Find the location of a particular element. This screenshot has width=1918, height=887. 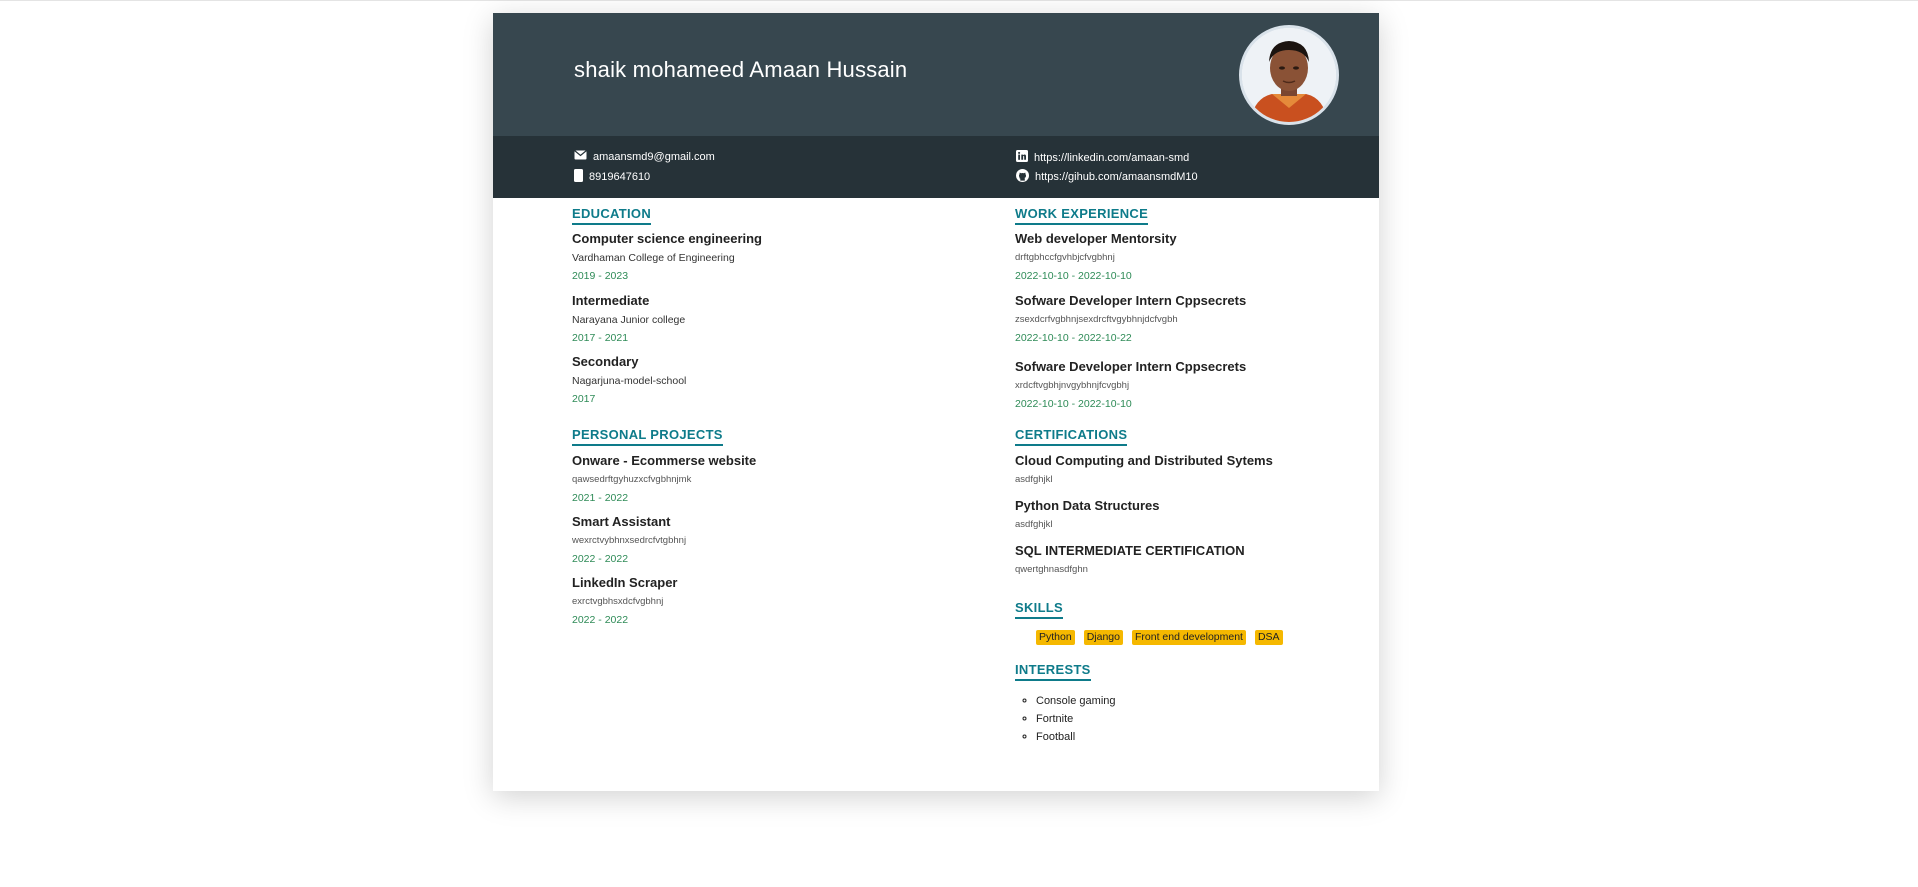

education-dates: 2019 - 2023 is located at coordinates (600, 276).